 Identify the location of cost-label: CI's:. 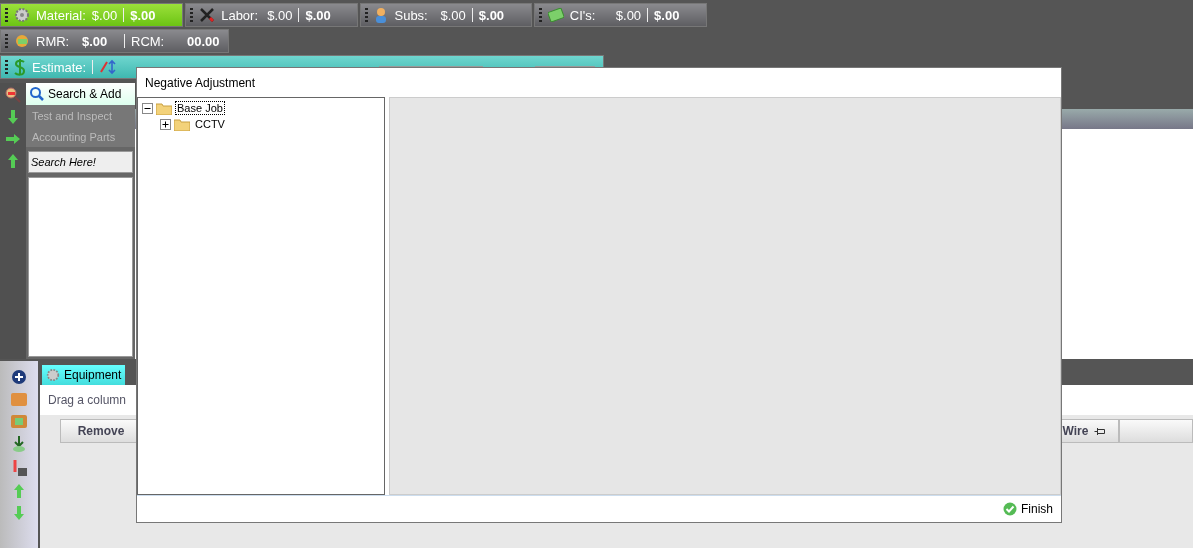
(583, 15).